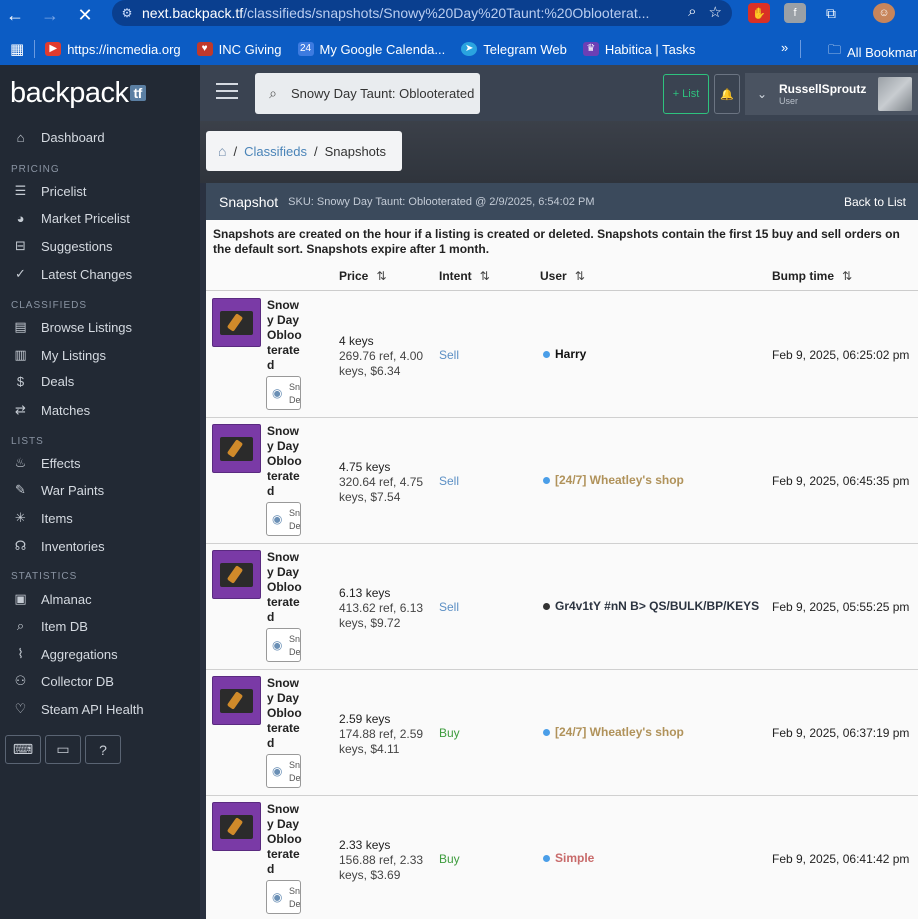 The image size is (918, 919). Describe the element at coordinates (275, 151) in the screenshot. I see `breadcrumb-classifieds: Classifieds` at that location.